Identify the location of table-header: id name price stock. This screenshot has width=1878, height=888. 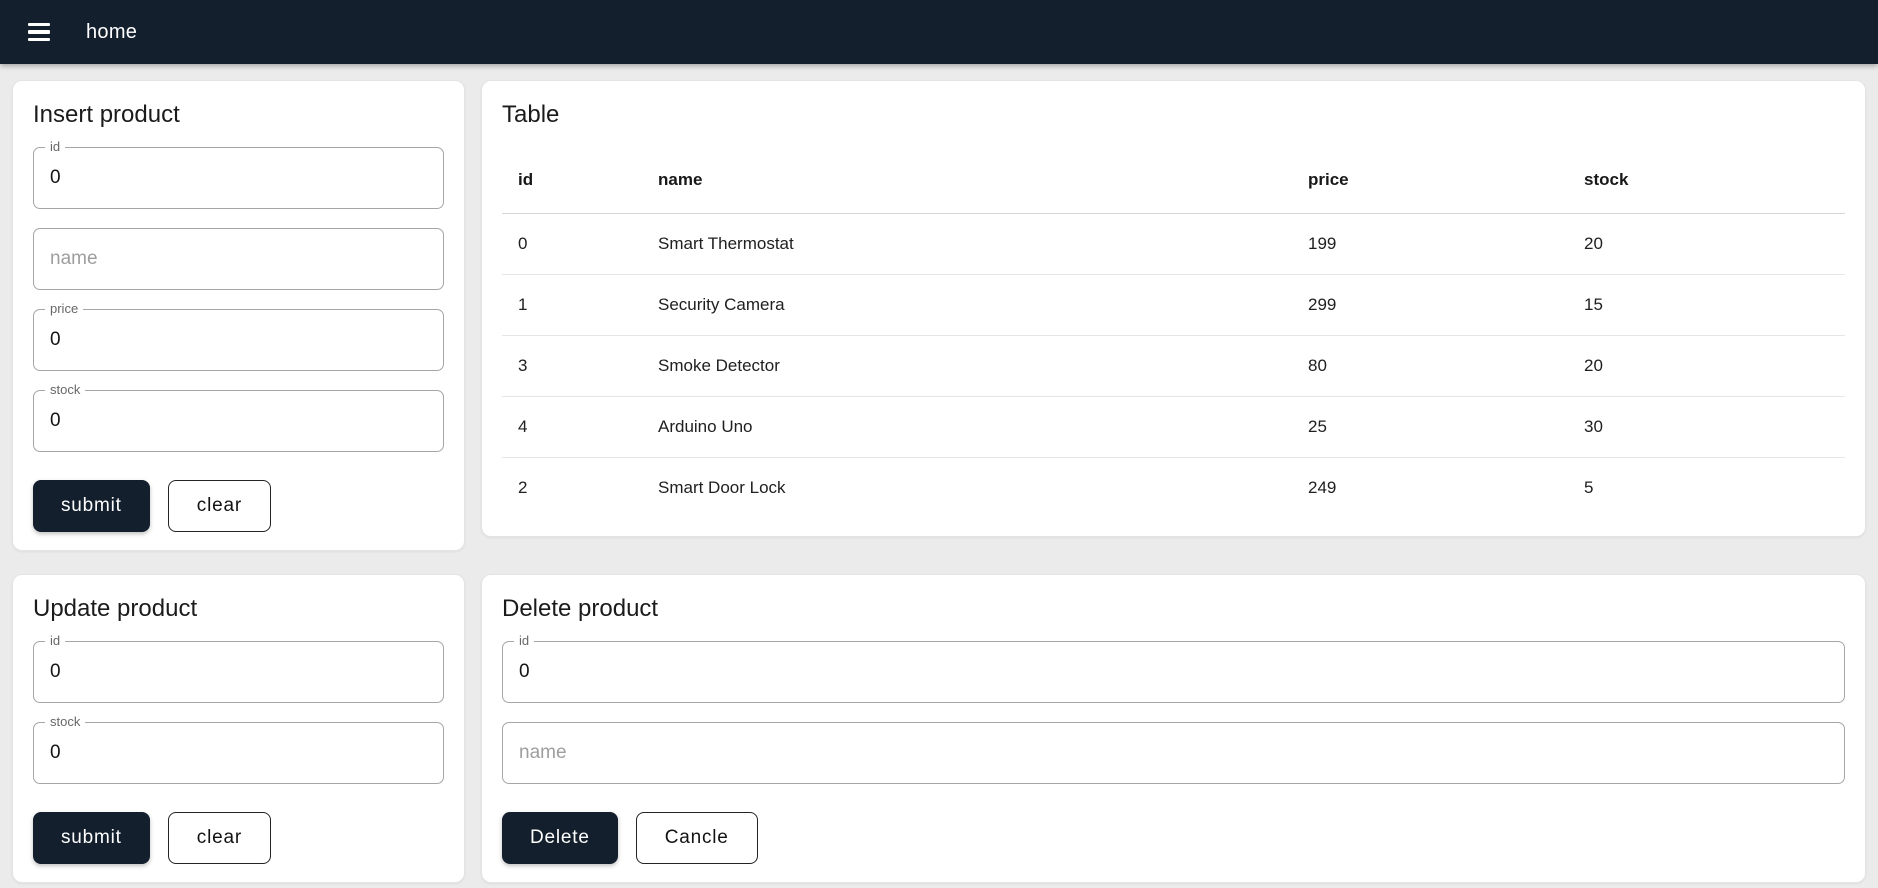
(1173, 180).